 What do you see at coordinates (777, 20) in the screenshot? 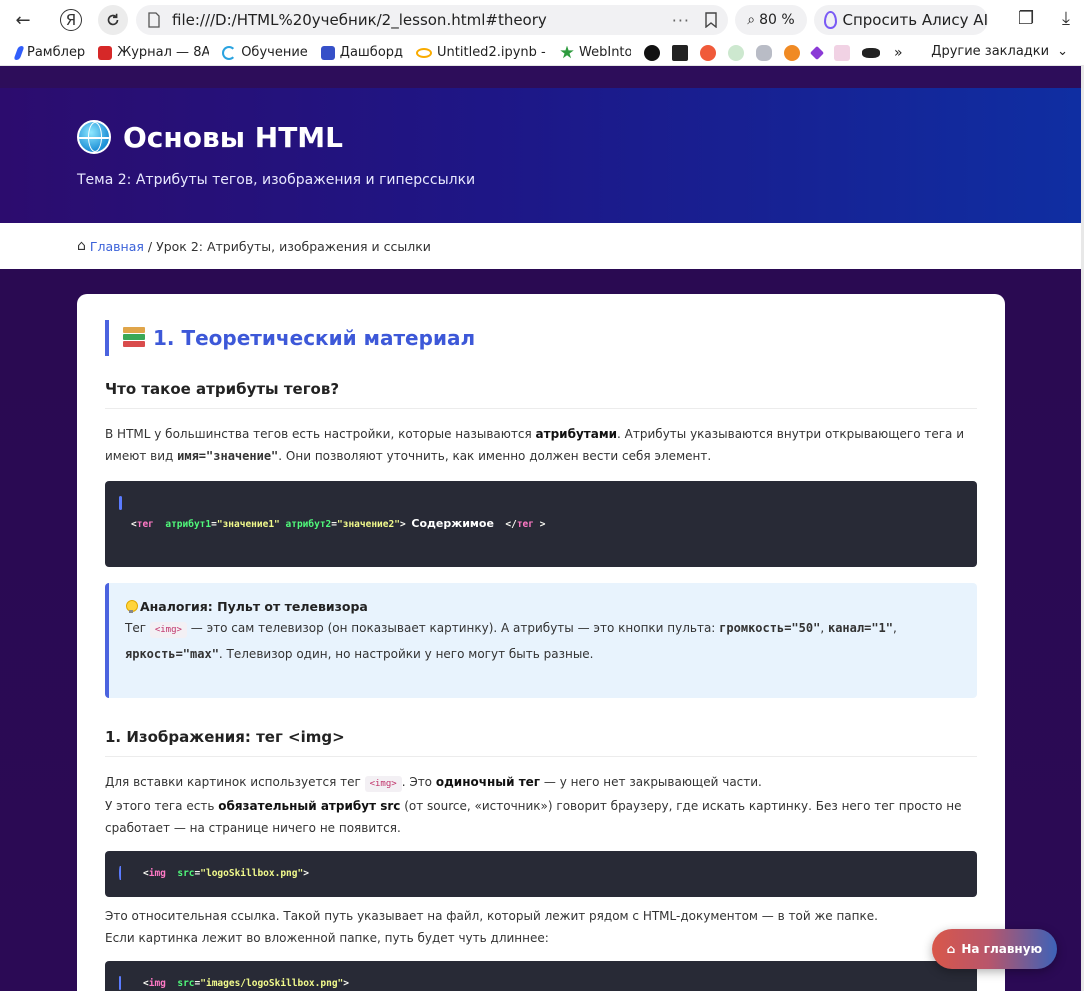
I see `zoom-level: 80 %` at bounding box center [777, 20].